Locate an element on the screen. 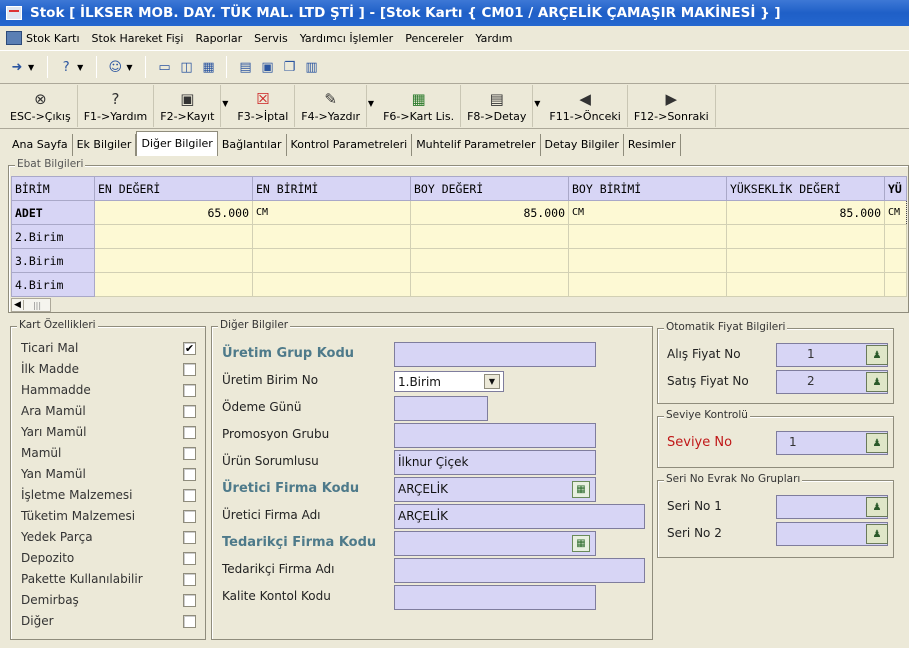  window-split-icon: ◫ is located at coordinates (186, 67).